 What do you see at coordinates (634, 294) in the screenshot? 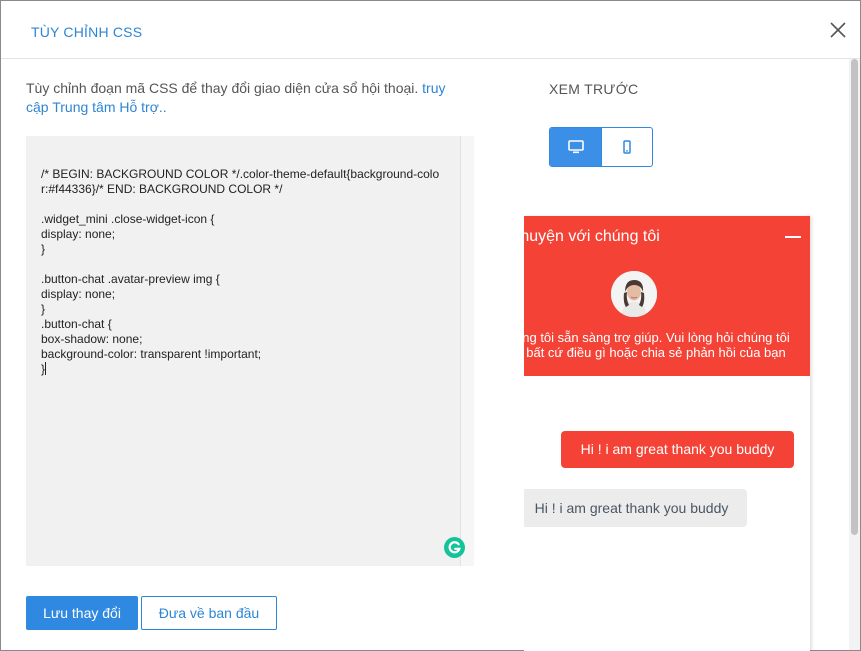
I see `agent-avatar` at bounding box center [634, 294].